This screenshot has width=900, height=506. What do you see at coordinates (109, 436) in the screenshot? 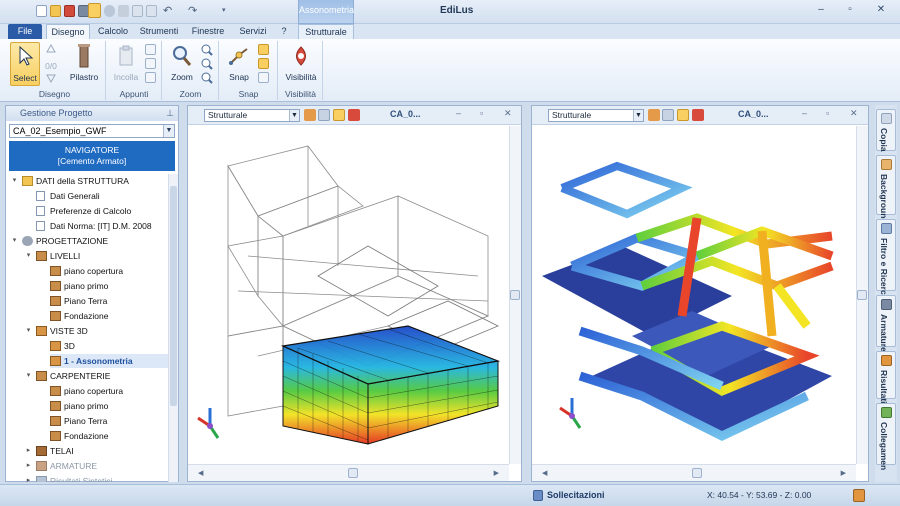
I see `tree-item-carp-fondazione: Fondazione` at bounding box center [109, 436].